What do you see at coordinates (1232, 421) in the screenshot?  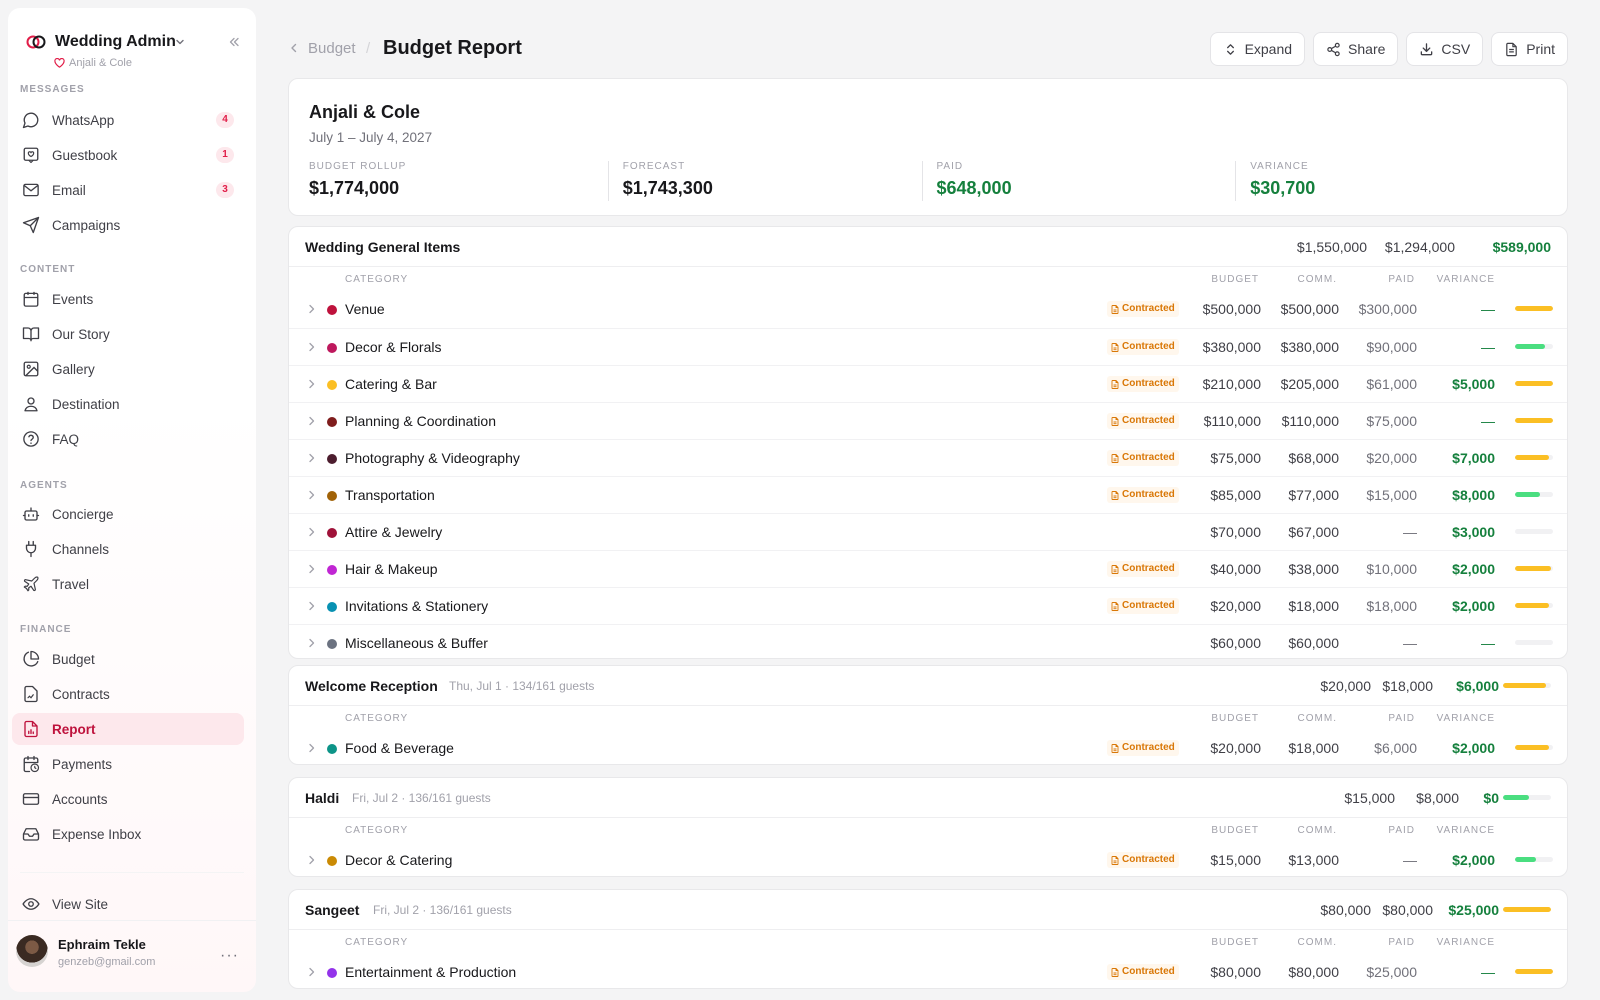 I see `cell-budget: $110,000` at bounding box center [1232, 421].